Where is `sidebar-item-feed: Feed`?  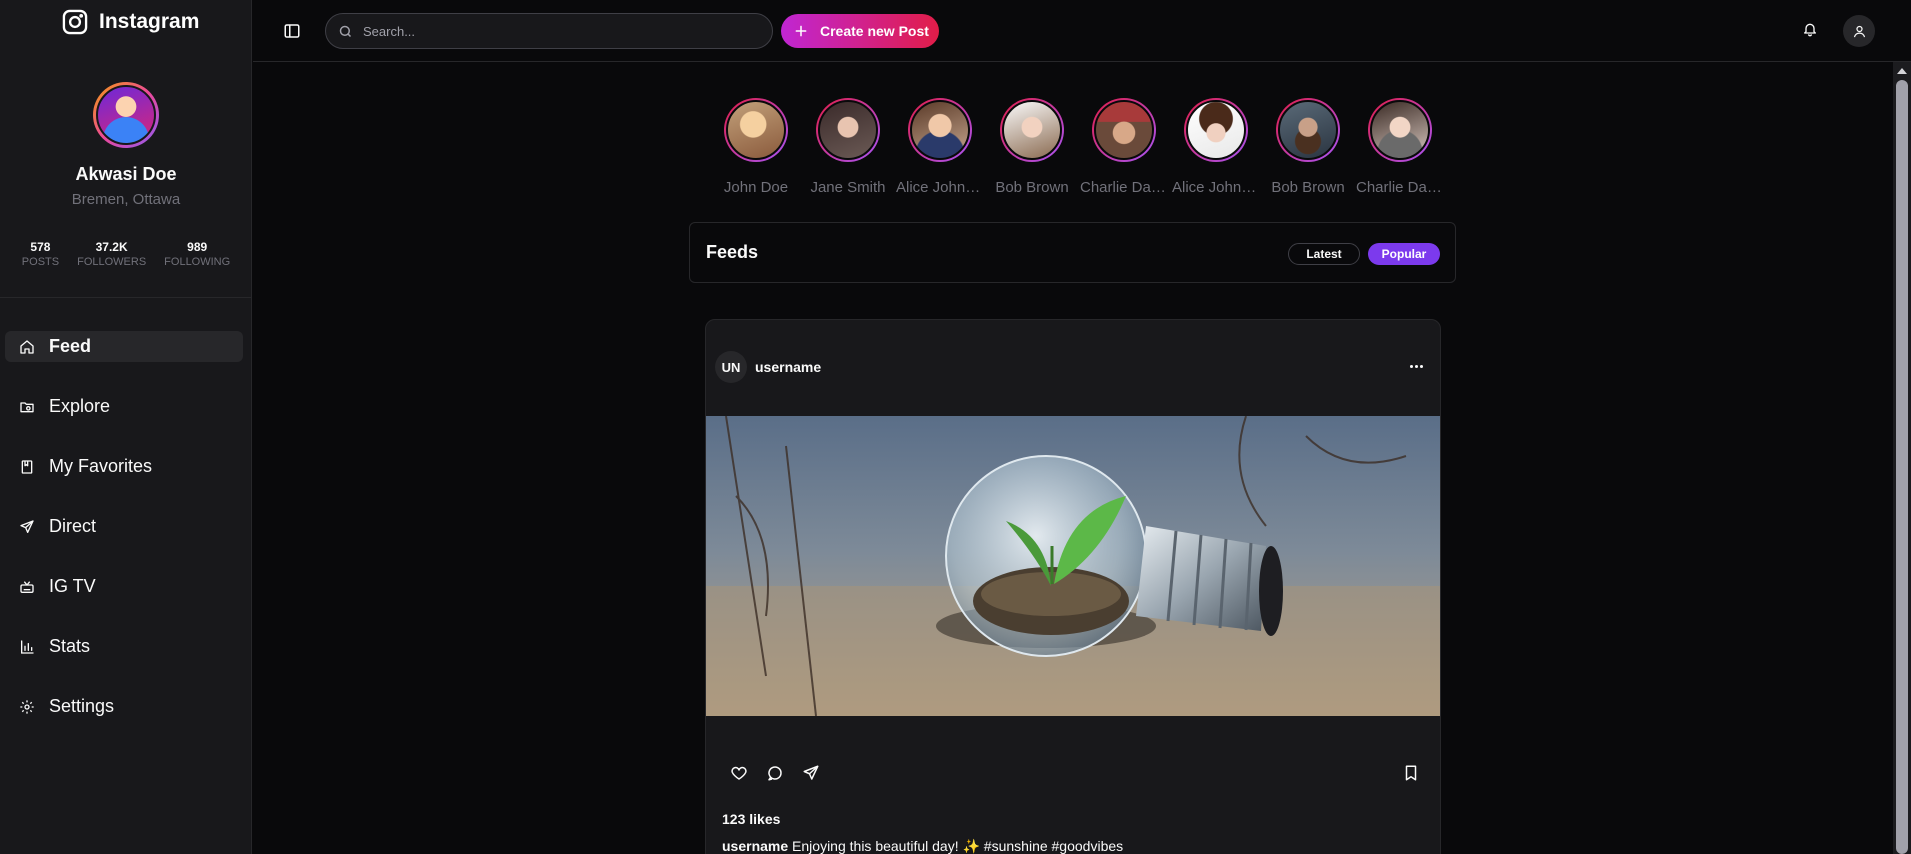
sidebar-item-feed: Feed is located at coordinates (124, 346).